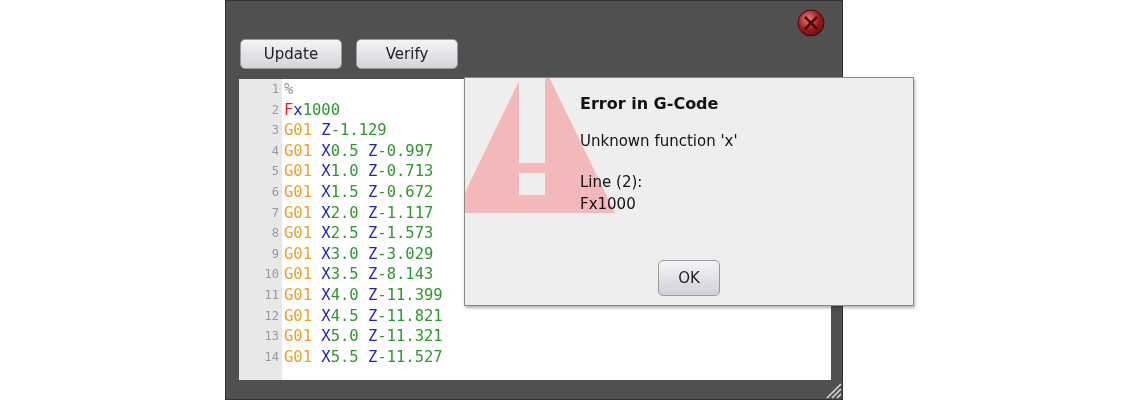 The height and width of the screenshot is (400, 1140). What do you see at coordinates (359, 192) in the screenshot?
I see `code-line: G01 X1.5 Z-0.672` at bounding box center [359, 192].